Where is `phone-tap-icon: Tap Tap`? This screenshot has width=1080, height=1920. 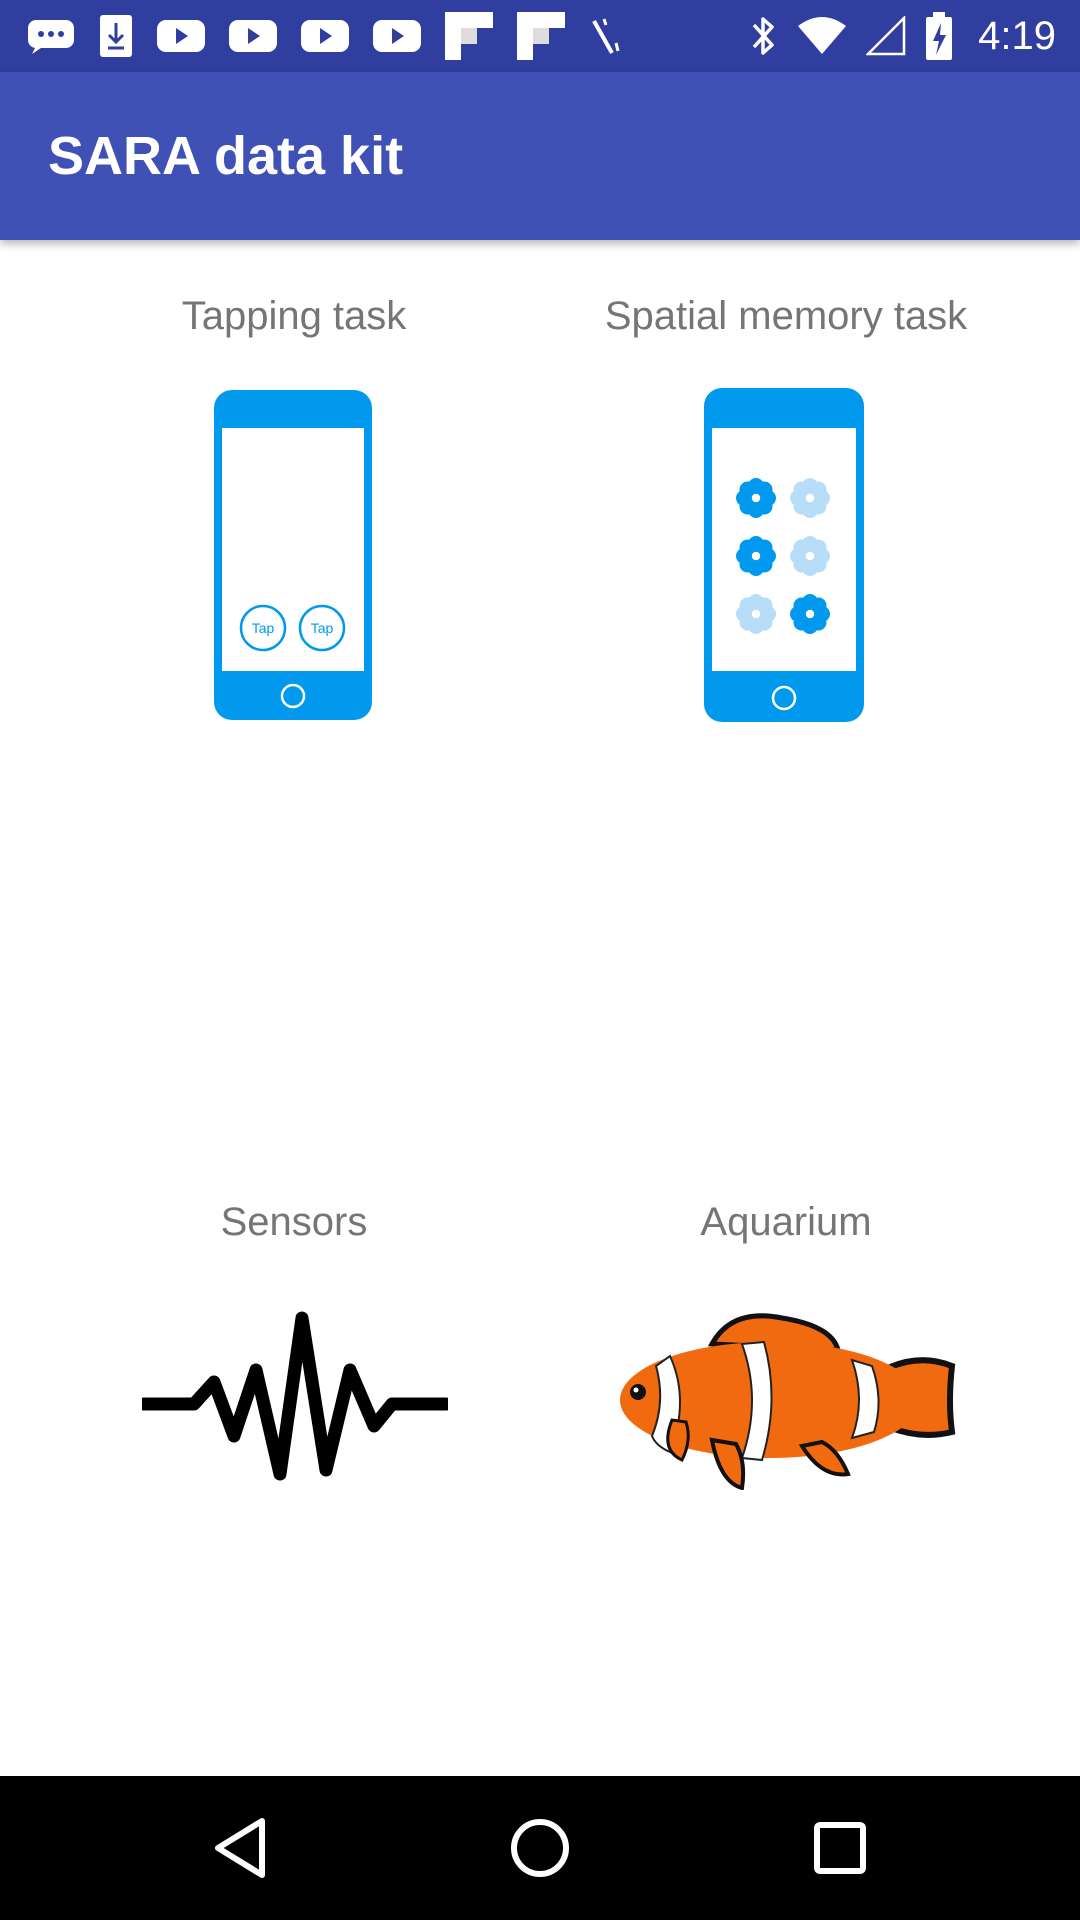
phone-tap-icon: Tap Tap is located at coordinates (293, 555).